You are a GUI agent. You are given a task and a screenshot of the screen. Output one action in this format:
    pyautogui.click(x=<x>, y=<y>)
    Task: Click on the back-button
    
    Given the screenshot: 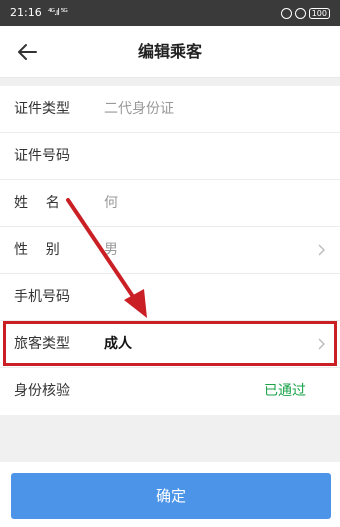 What is the action you would take?
    pyautogui.click(x=28, y=52)
    